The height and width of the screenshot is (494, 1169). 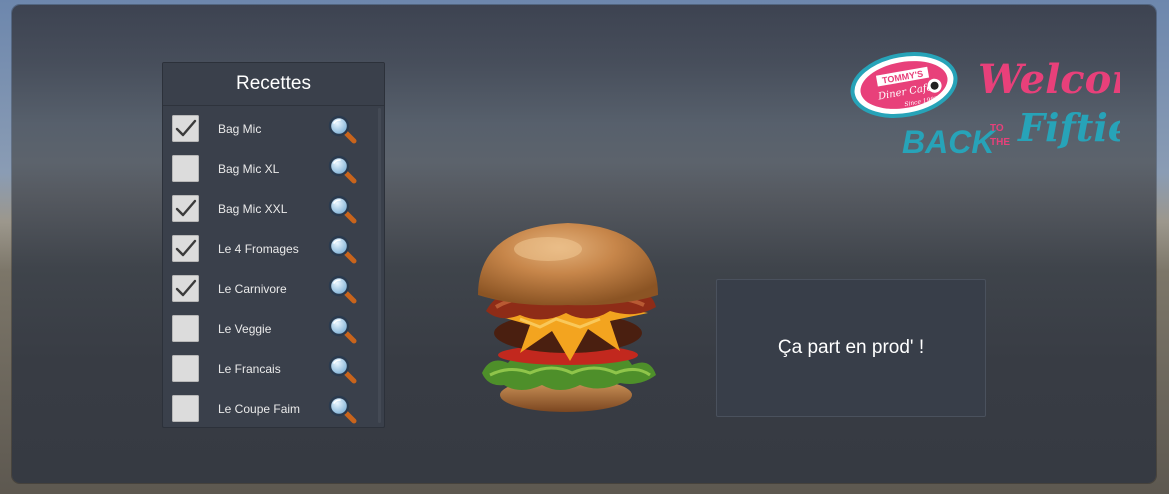 I want to click on list-item: Le Veggie, so click(x=273, y=329).